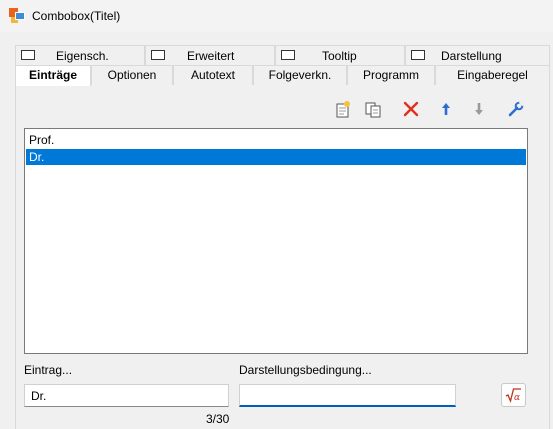  What do you see at coordinates (471, 56) in the screenshot?
I see `tab-label: Darstellung` at bounding box center [471, 56].